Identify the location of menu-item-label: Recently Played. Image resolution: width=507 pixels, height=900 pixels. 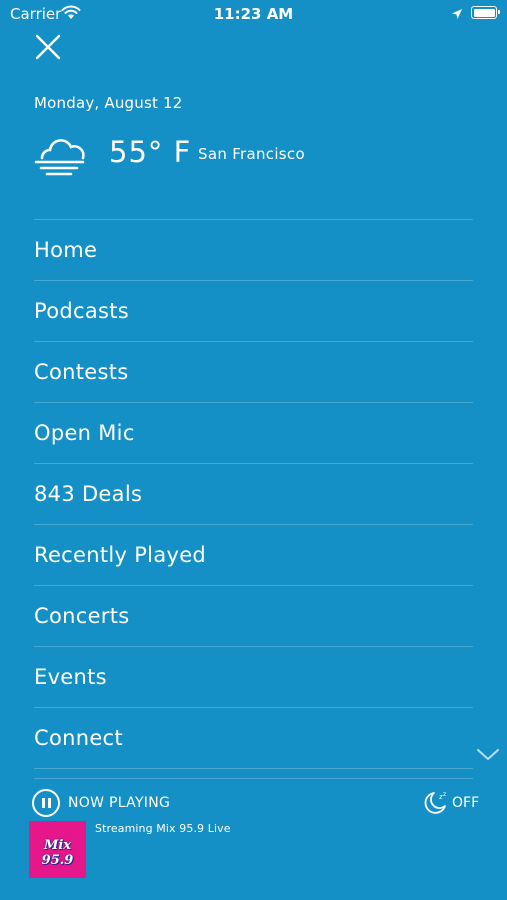
(120, 555).